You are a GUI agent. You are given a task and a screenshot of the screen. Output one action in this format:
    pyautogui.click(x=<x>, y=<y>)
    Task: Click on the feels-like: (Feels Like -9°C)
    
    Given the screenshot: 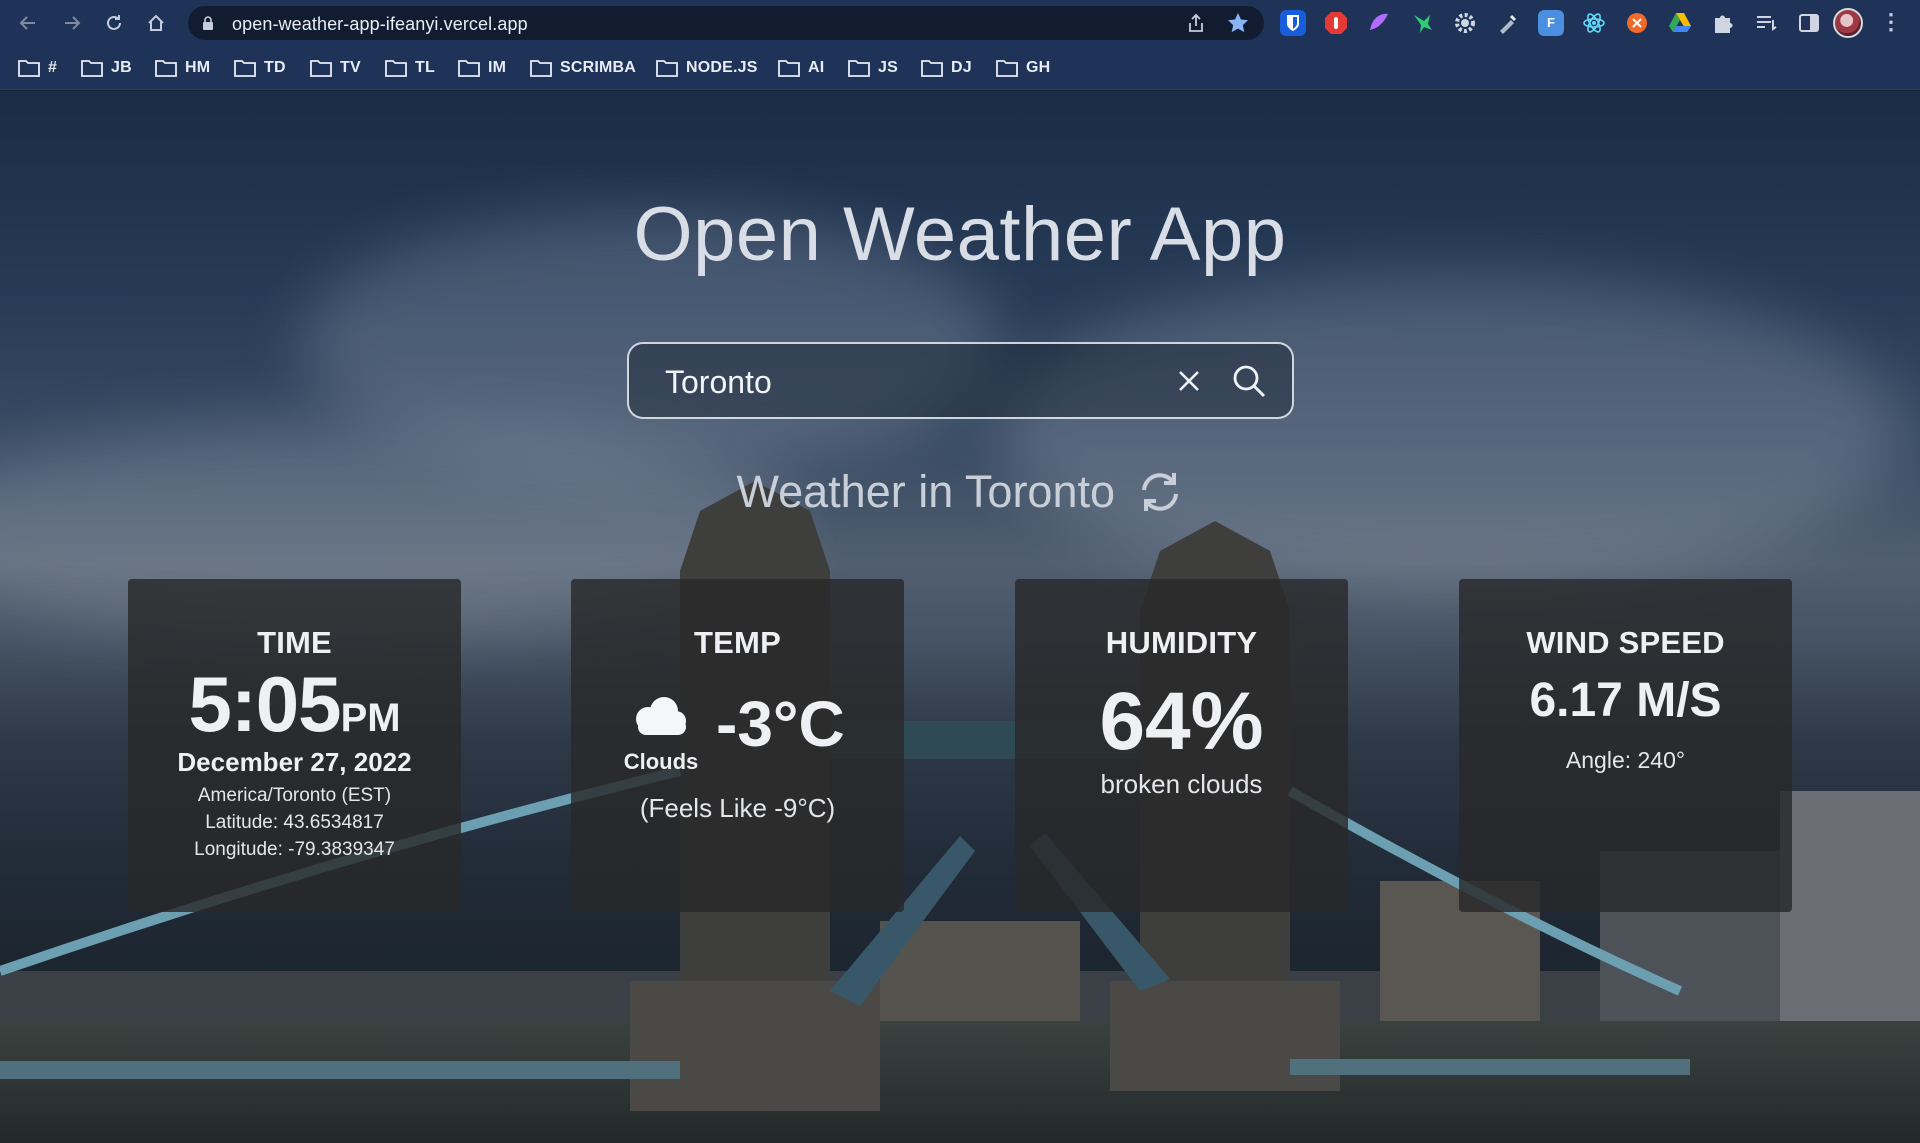 What is the action you would take?
    pyautogui.click(x=737, y=808)
    